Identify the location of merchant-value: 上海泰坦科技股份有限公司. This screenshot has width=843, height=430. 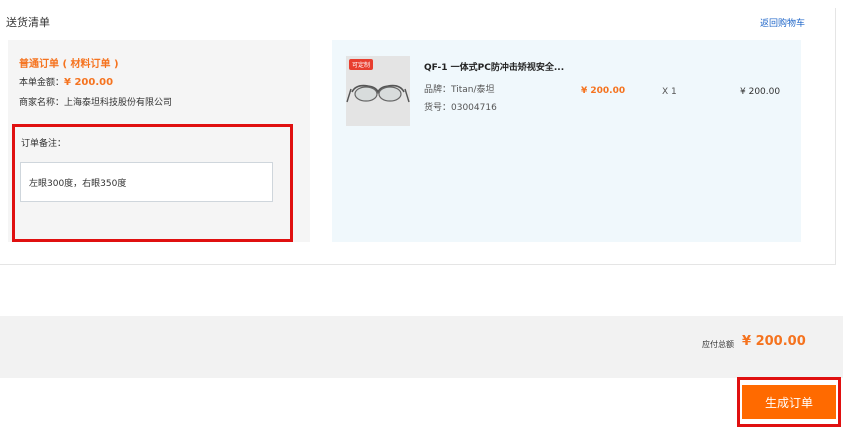
(118, 103).